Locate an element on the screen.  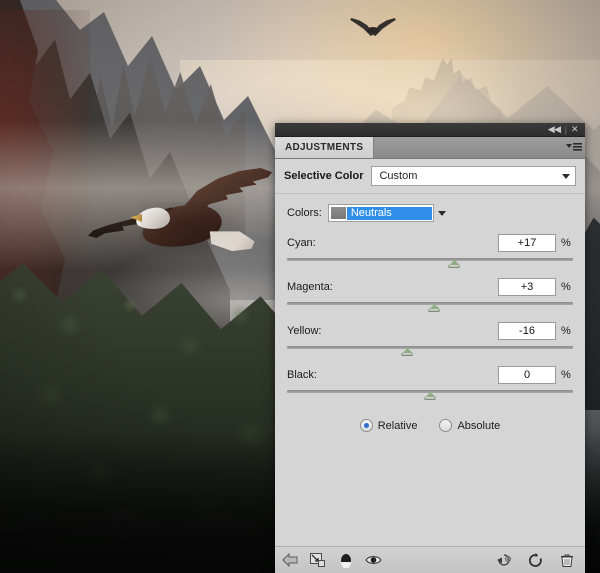
return-to-adjustment-list-icon is located at coordinates (289, 560).